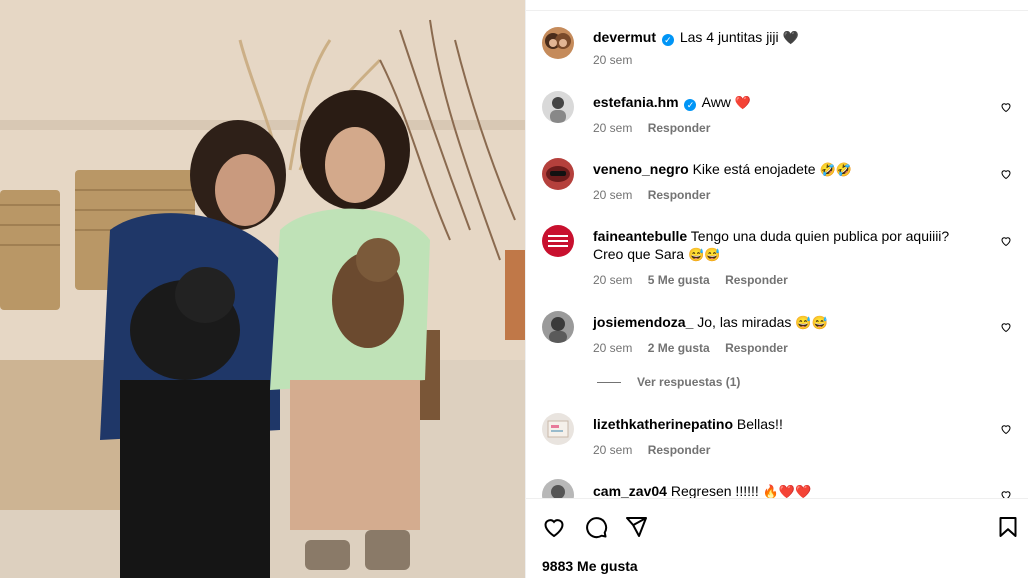 The image size is (1028, 579). What do you see at coordinates (624, 37) in the screenshot?
I see `author-username: devermut` at bounding box center [624, 37].